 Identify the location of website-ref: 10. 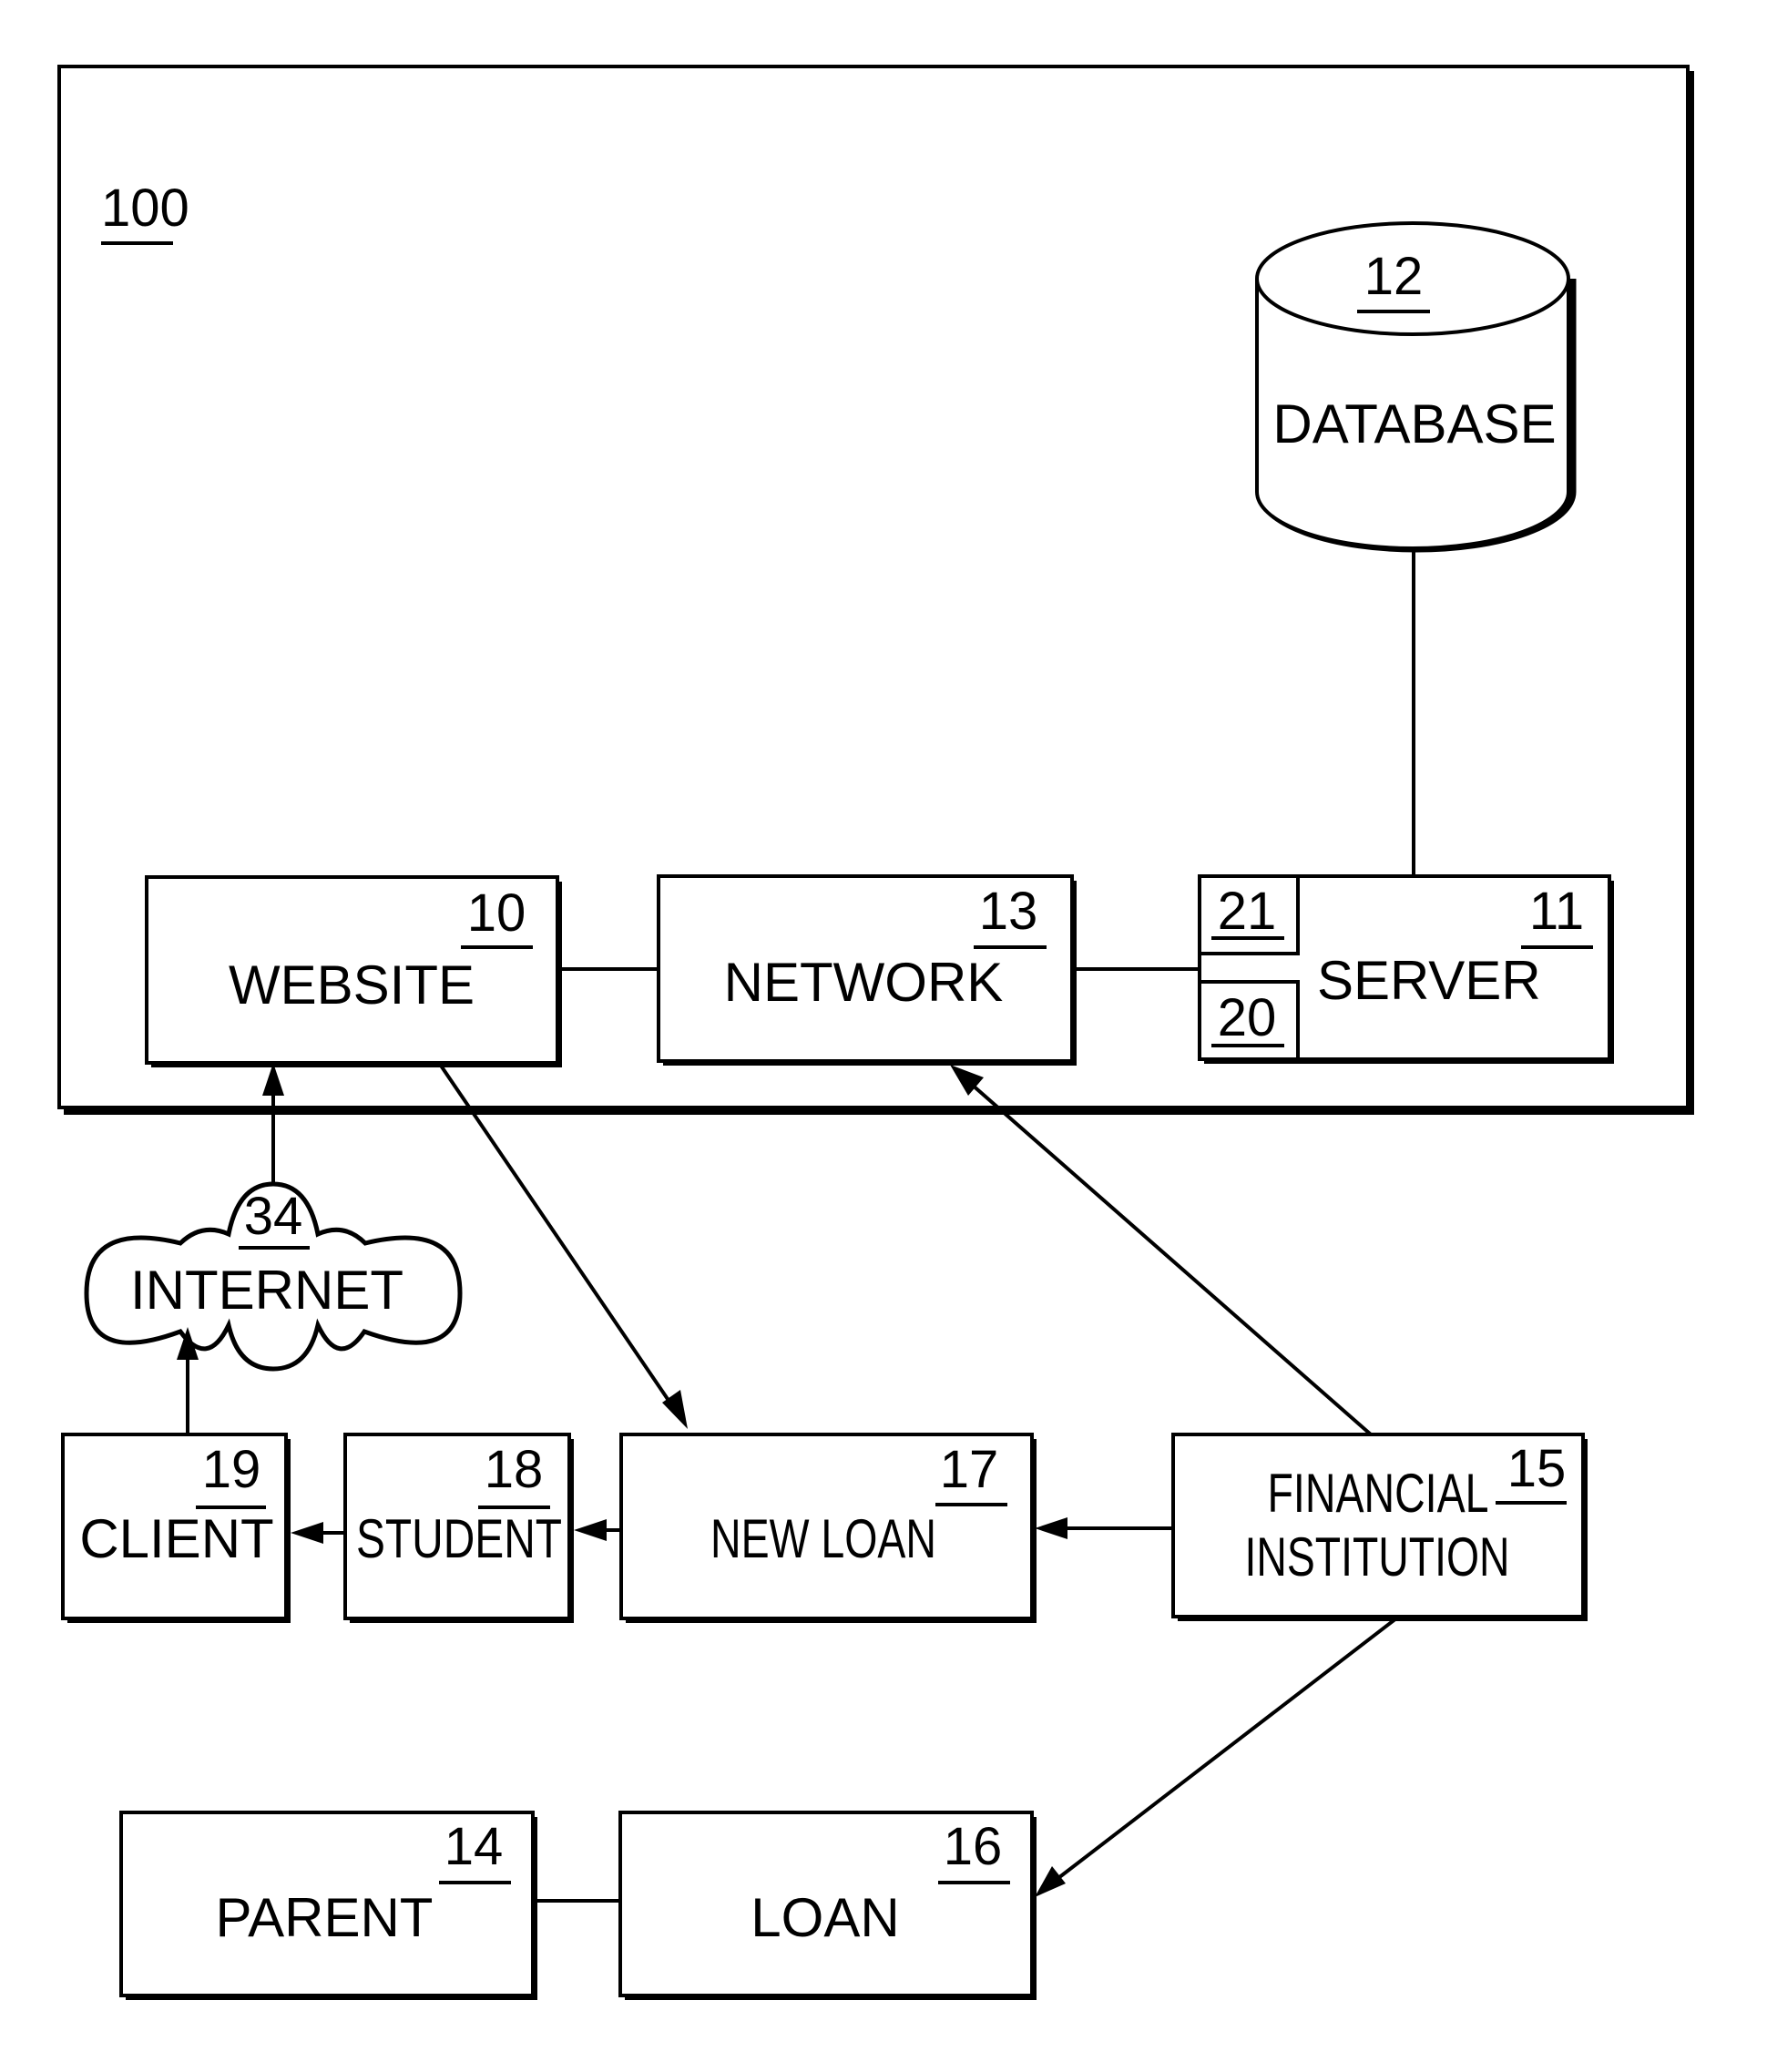
(496, 913).